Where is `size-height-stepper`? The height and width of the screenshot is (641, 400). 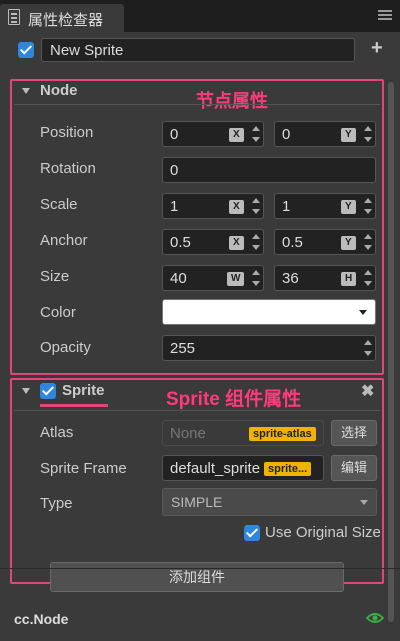
size-height-stepper is located at coordinates (368, 278).